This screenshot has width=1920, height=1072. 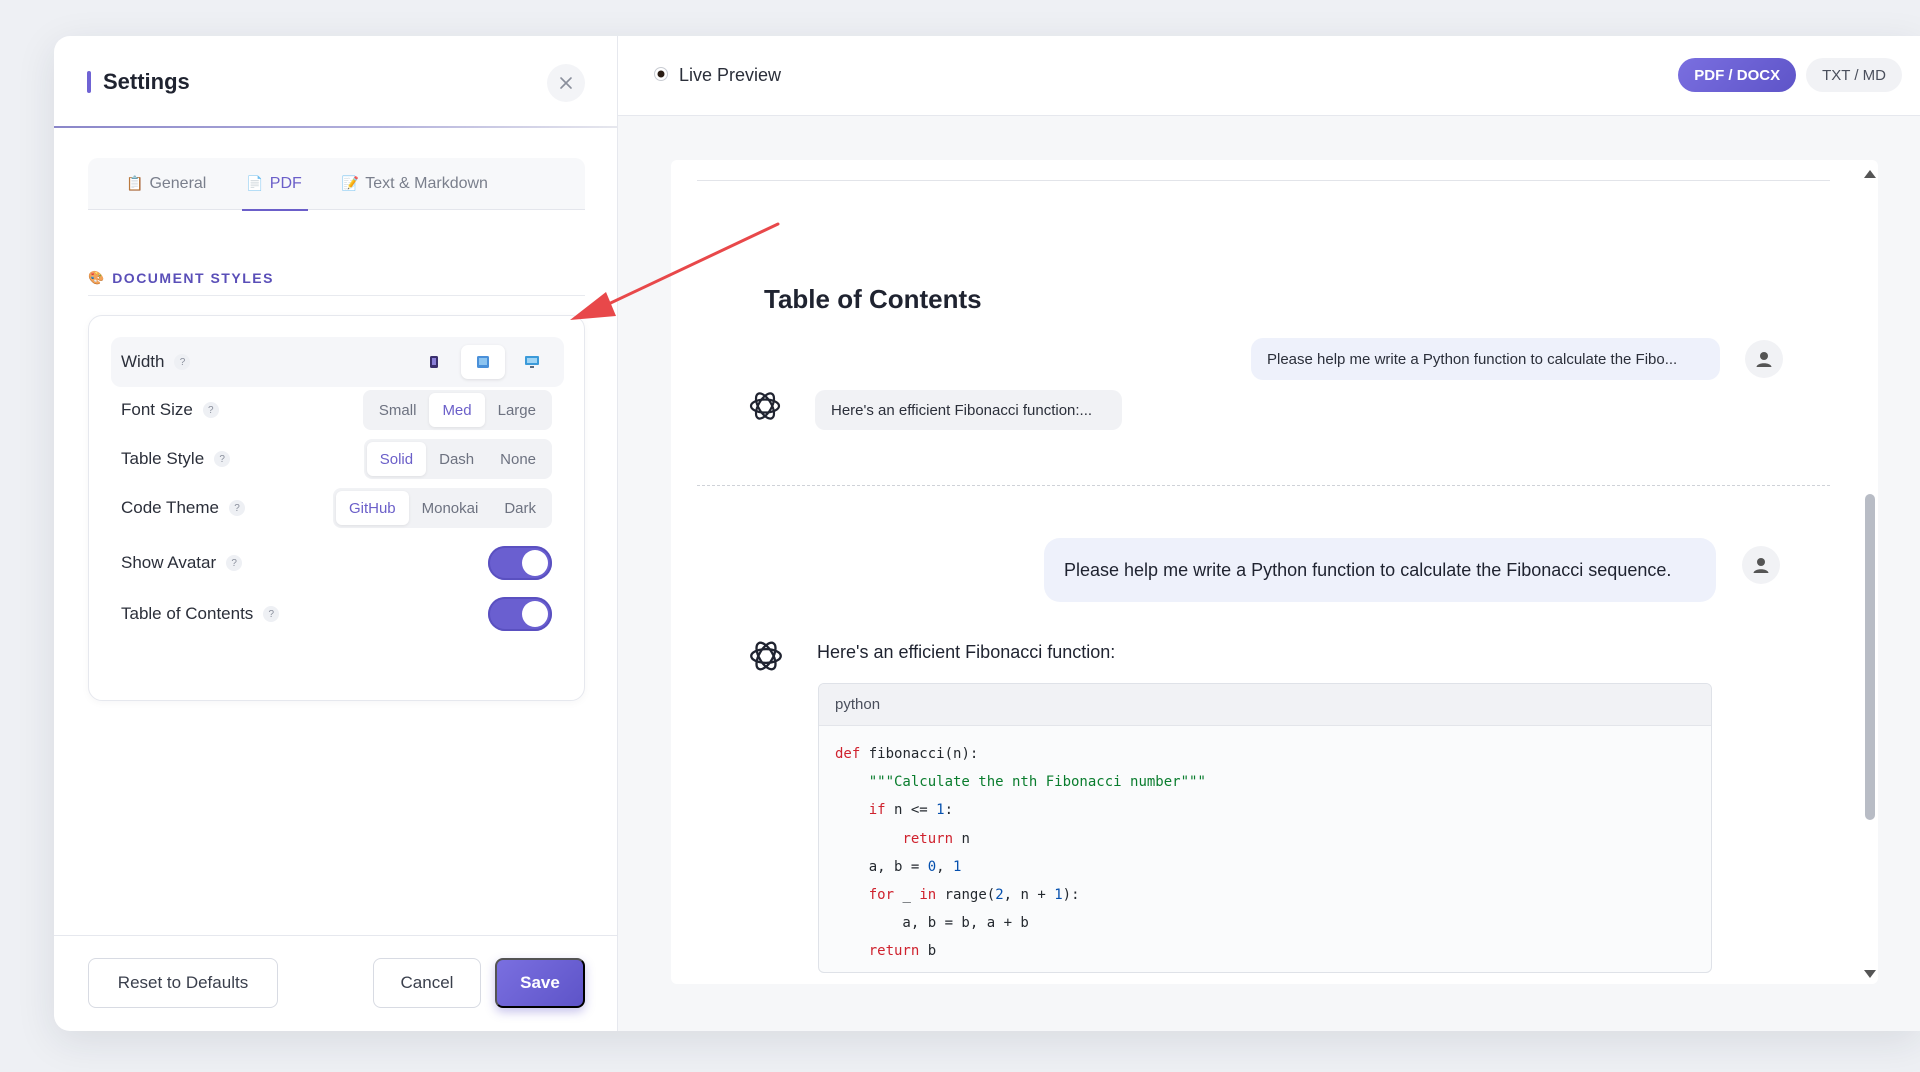 I want to click on tab-pdf-label: PDF, so click(x=285, y=183).